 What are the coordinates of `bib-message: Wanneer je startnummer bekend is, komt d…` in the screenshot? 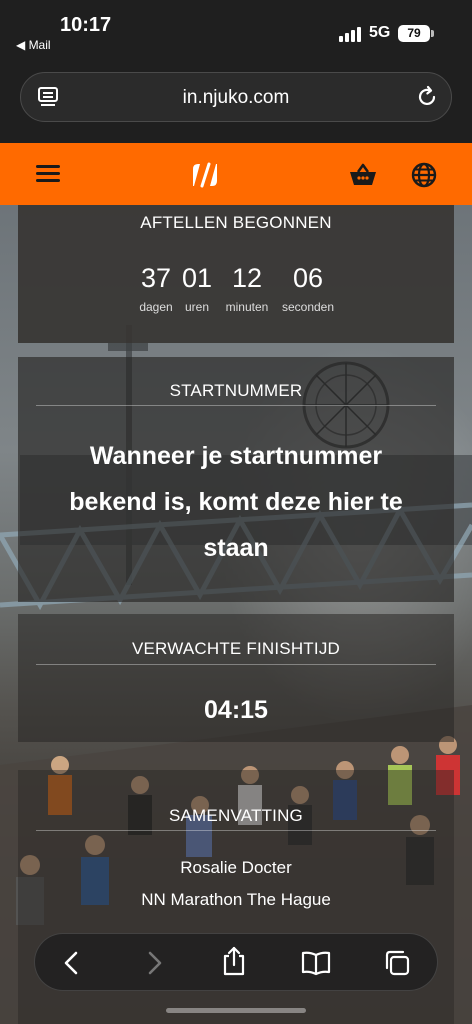 It's located at (236, 502).